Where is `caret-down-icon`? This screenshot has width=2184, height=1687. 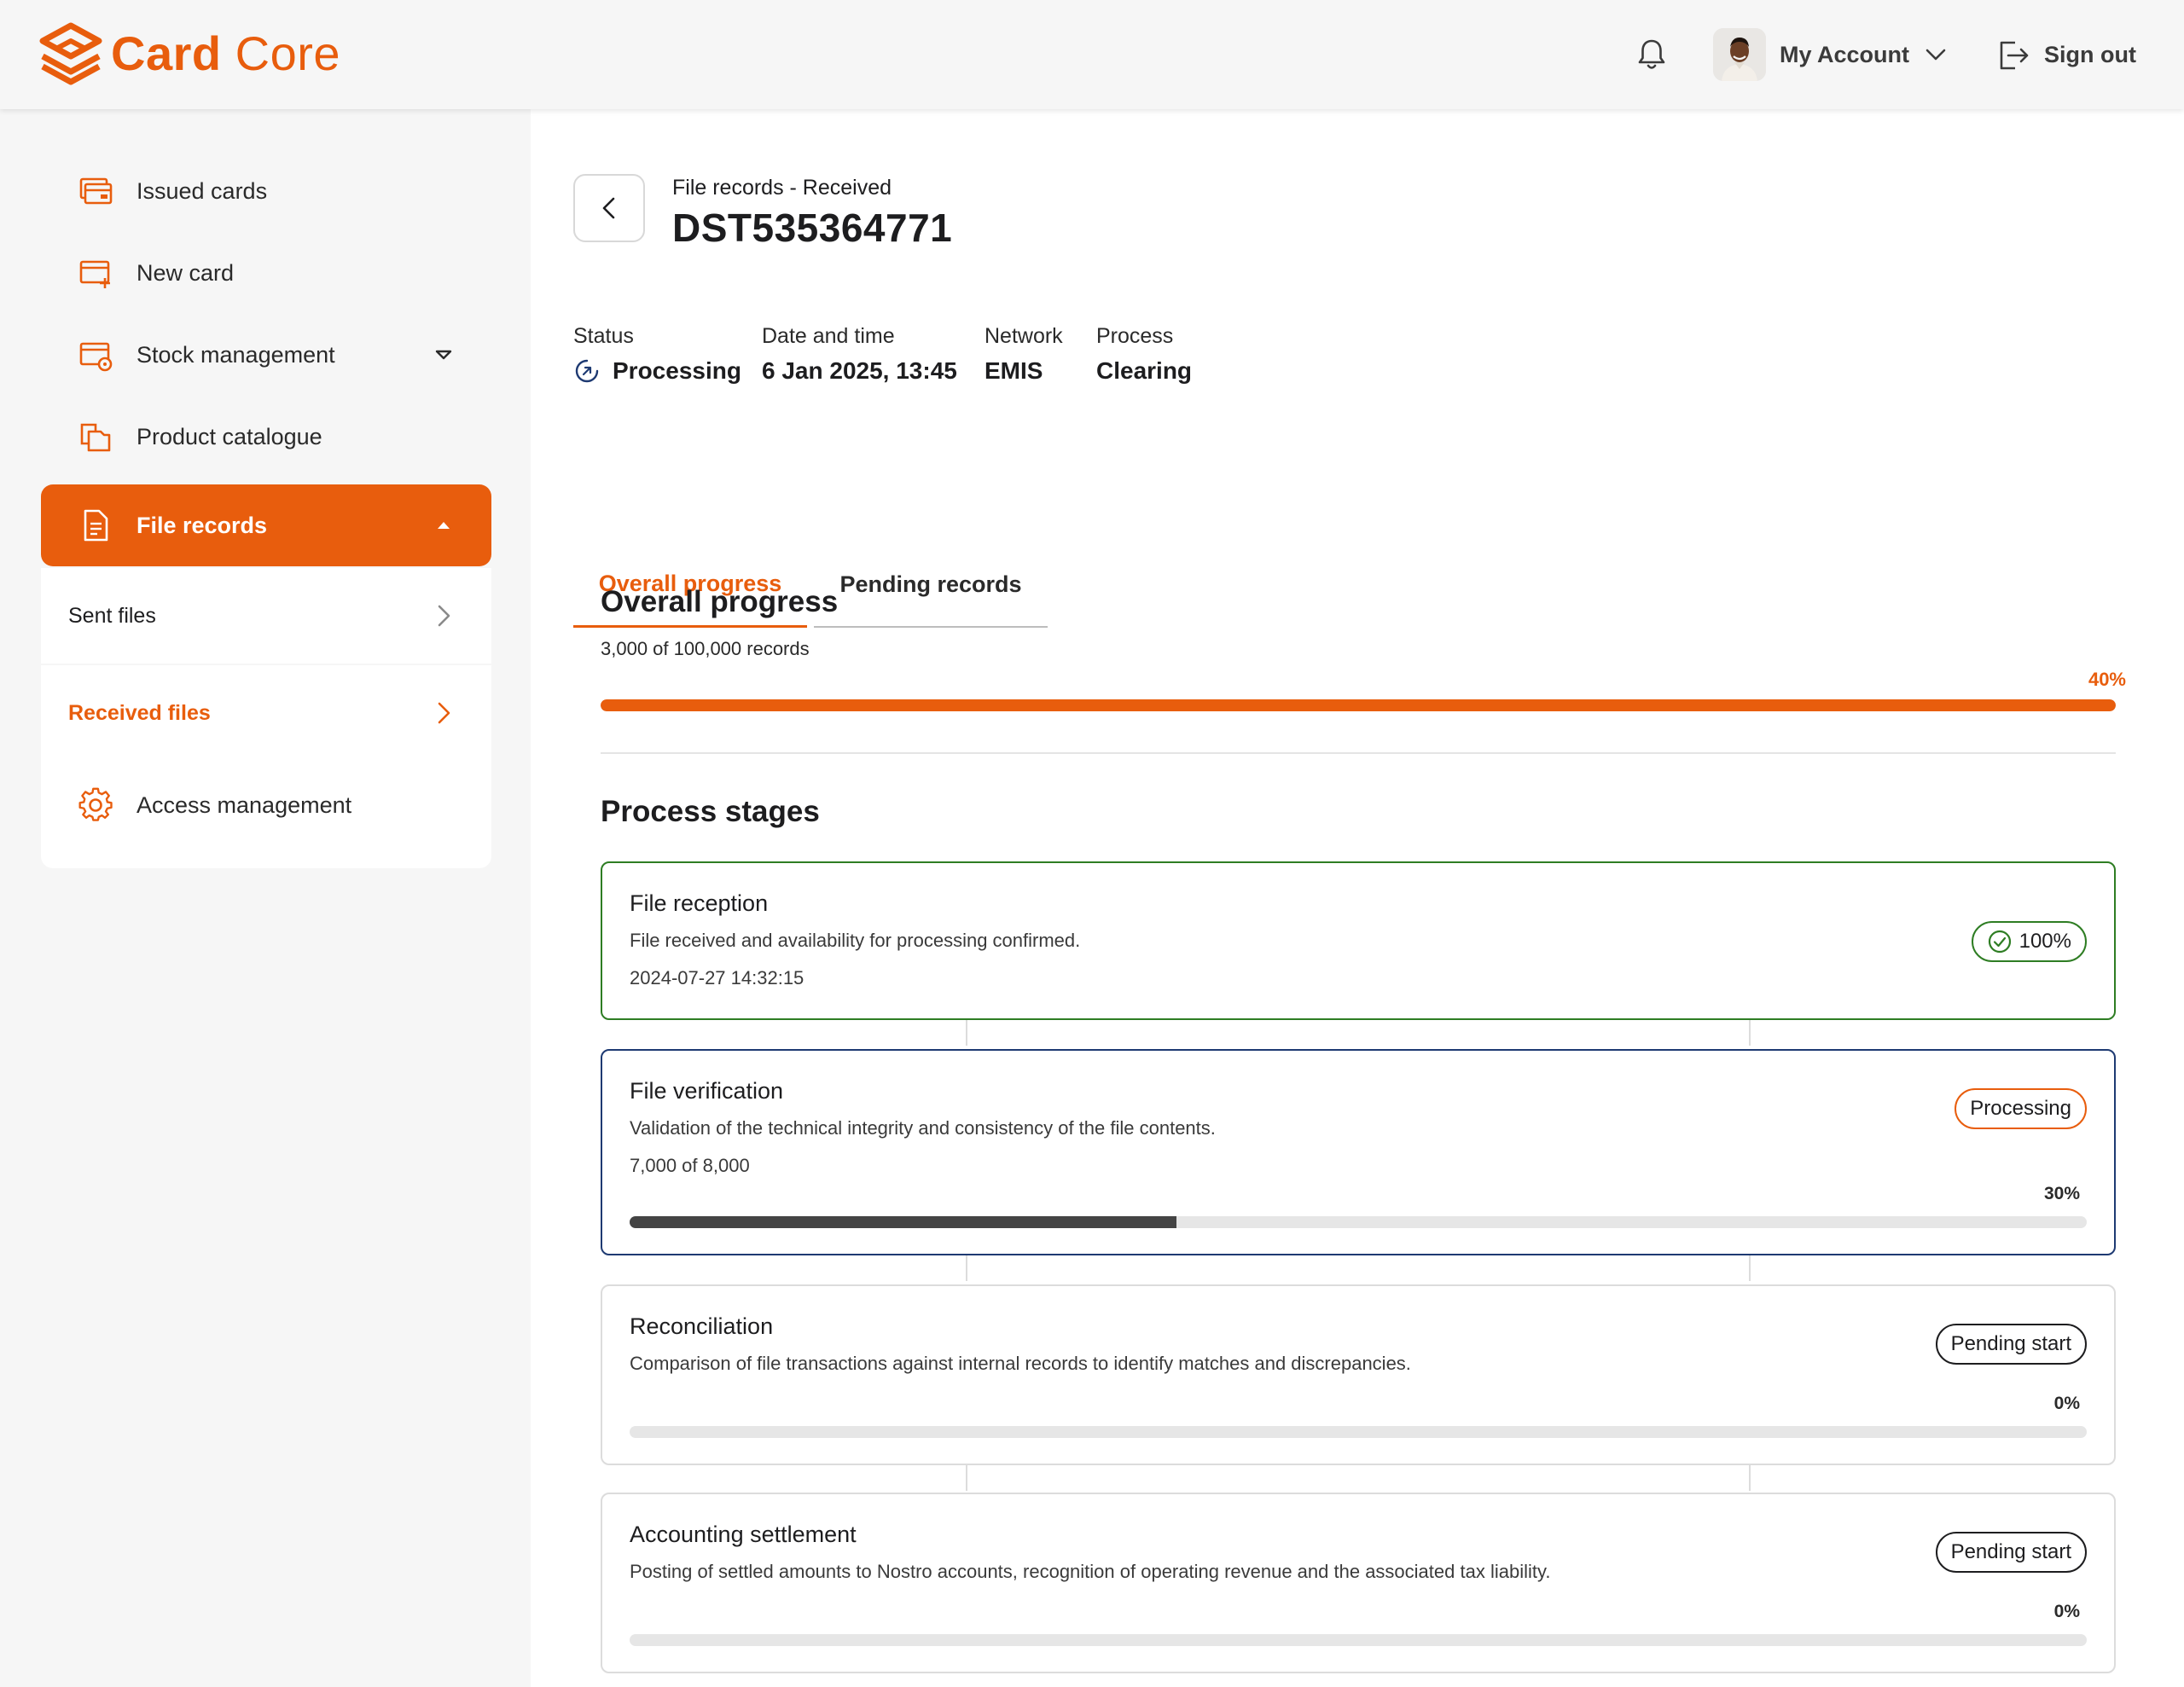
caret-down-icon is located at coordinates (443, 355).